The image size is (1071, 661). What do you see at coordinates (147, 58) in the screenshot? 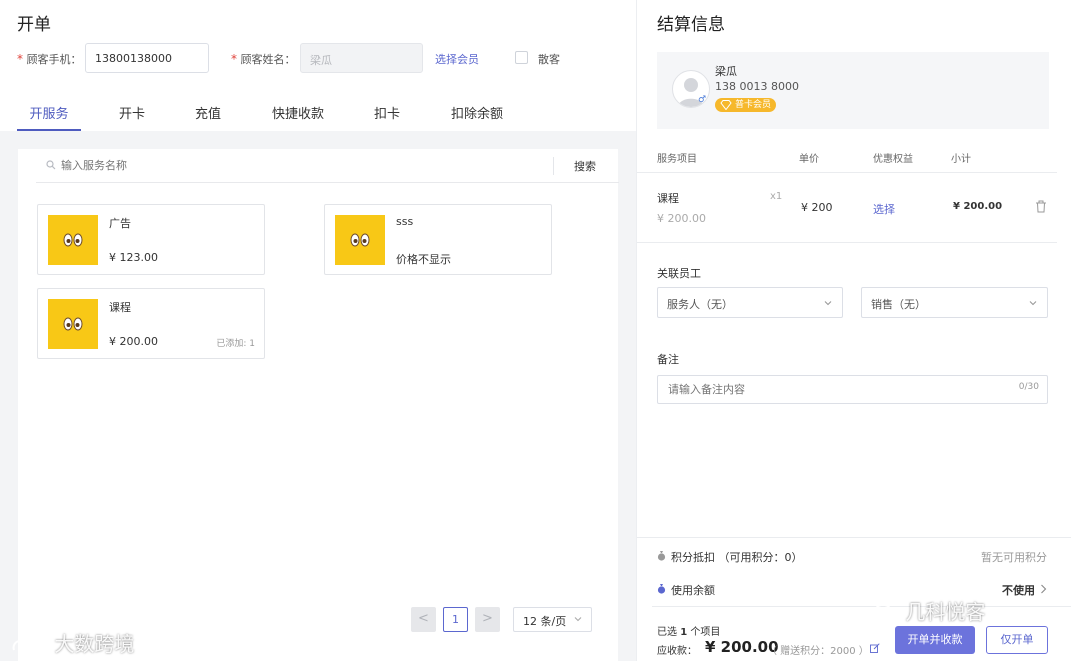
I see `phone-field: 13800138000` at bounding box center [147, 58].